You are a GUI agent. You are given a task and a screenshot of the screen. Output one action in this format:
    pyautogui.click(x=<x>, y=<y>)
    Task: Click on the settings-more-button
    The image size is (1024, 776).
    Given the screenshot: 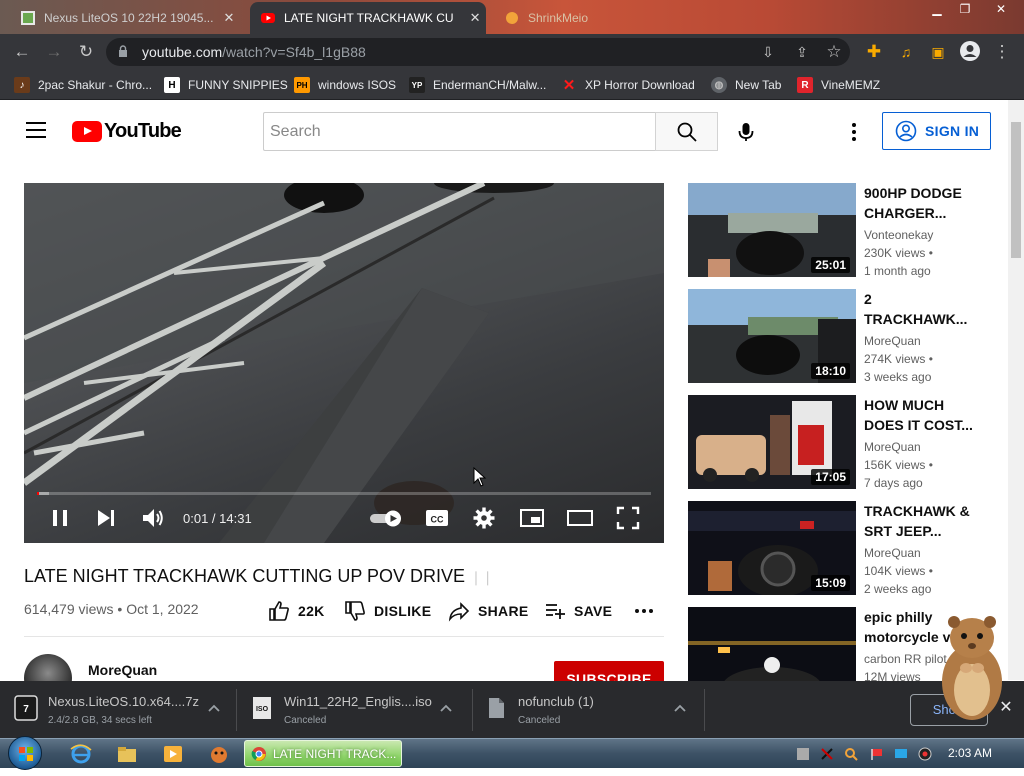 What is the action you would take?
    pyautogui.click(x=854, y=132)
    